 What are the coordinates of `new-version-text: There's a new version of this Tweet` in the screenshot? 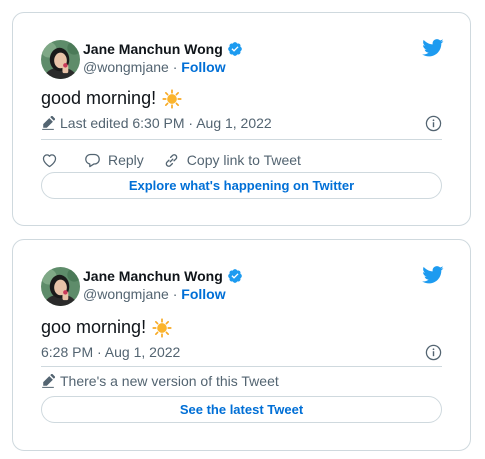 It's located at (169, 381).